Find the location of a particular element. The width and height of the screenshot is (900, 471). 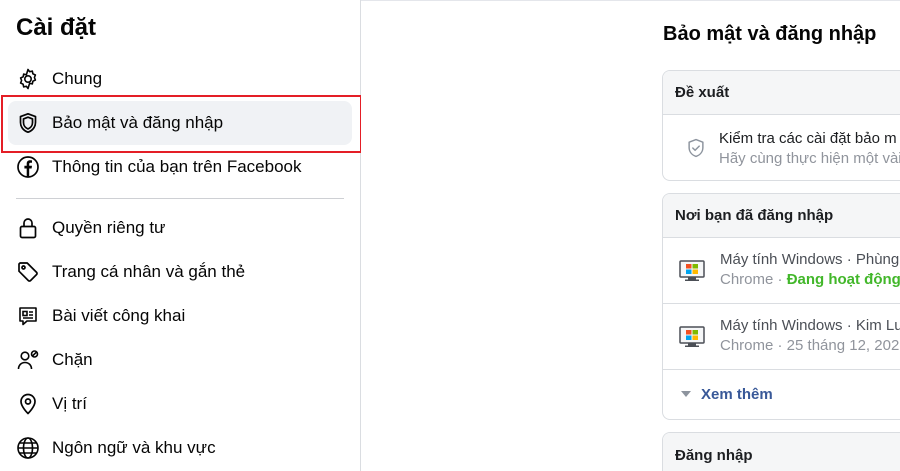

see-more-button: Xem thêm is located at coordinates (781, 394).